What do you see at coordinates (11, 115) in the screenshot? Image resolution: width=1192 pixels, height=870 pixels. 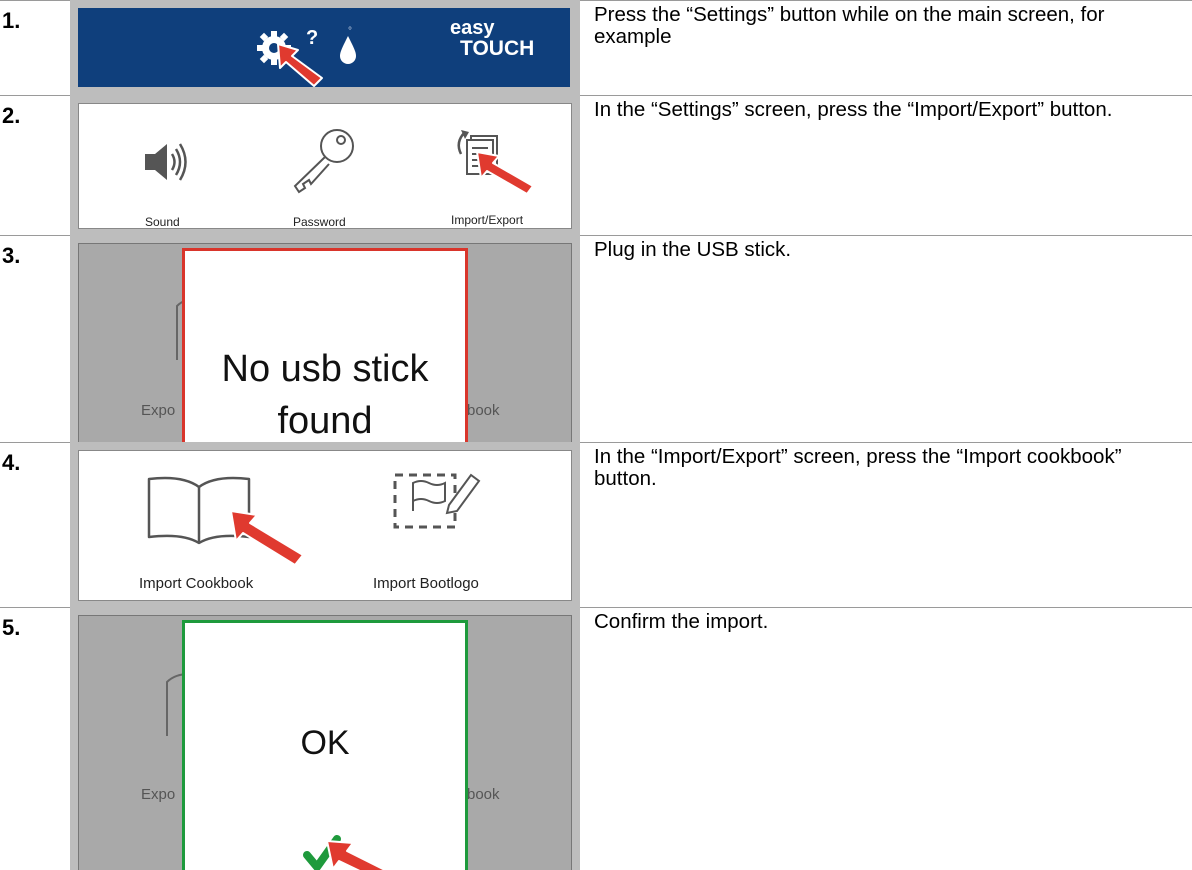 I see `step-number: 2.` at bounding box center [11, 115].